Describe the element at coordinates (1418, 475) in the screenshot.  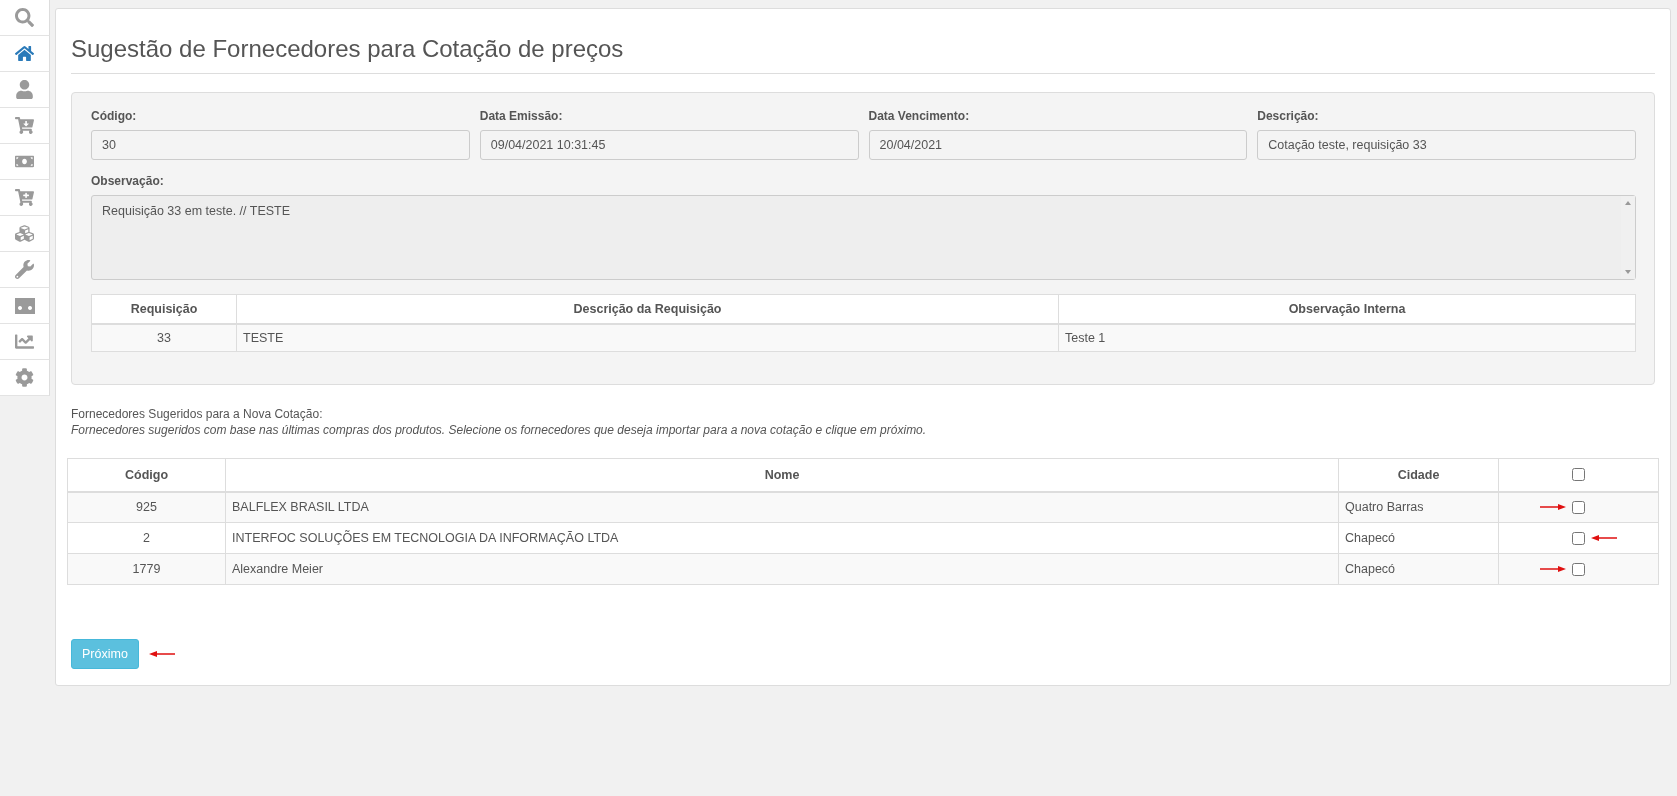
I see `column-header: Cidade` at that location.